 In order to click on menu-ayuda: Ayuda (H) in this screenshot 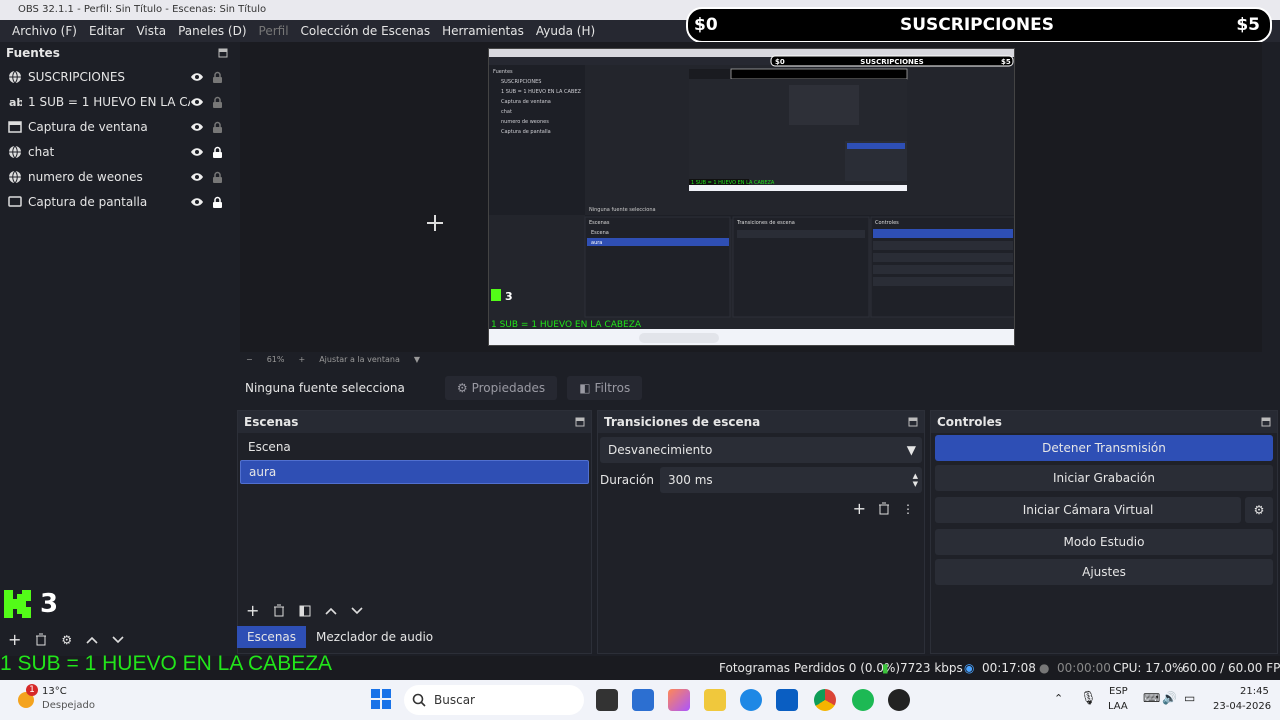, I will do `click(565, 31)`.